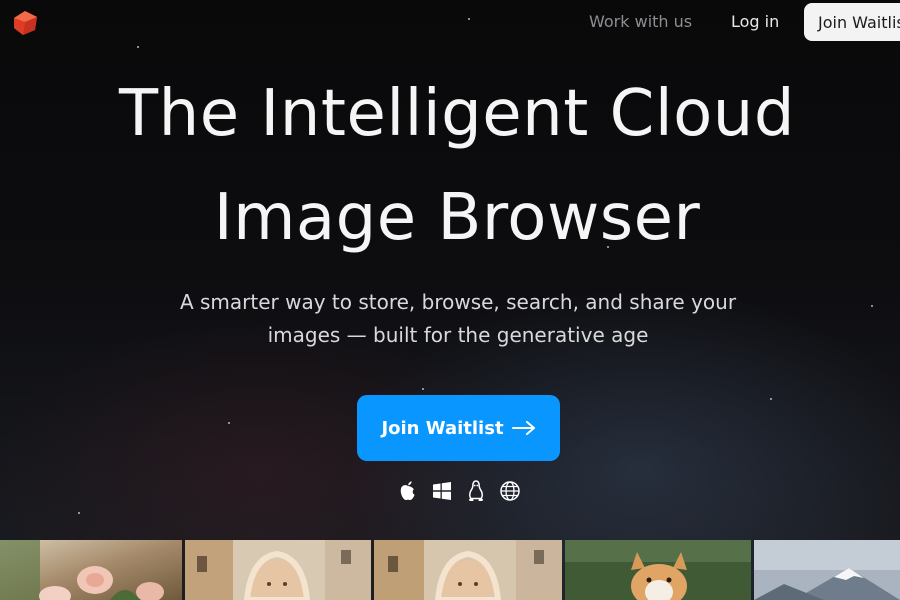 This screenshot has width=900, height=600. I want to click on subtitle-line-2: images — built for the generative age, so click(458, 335).